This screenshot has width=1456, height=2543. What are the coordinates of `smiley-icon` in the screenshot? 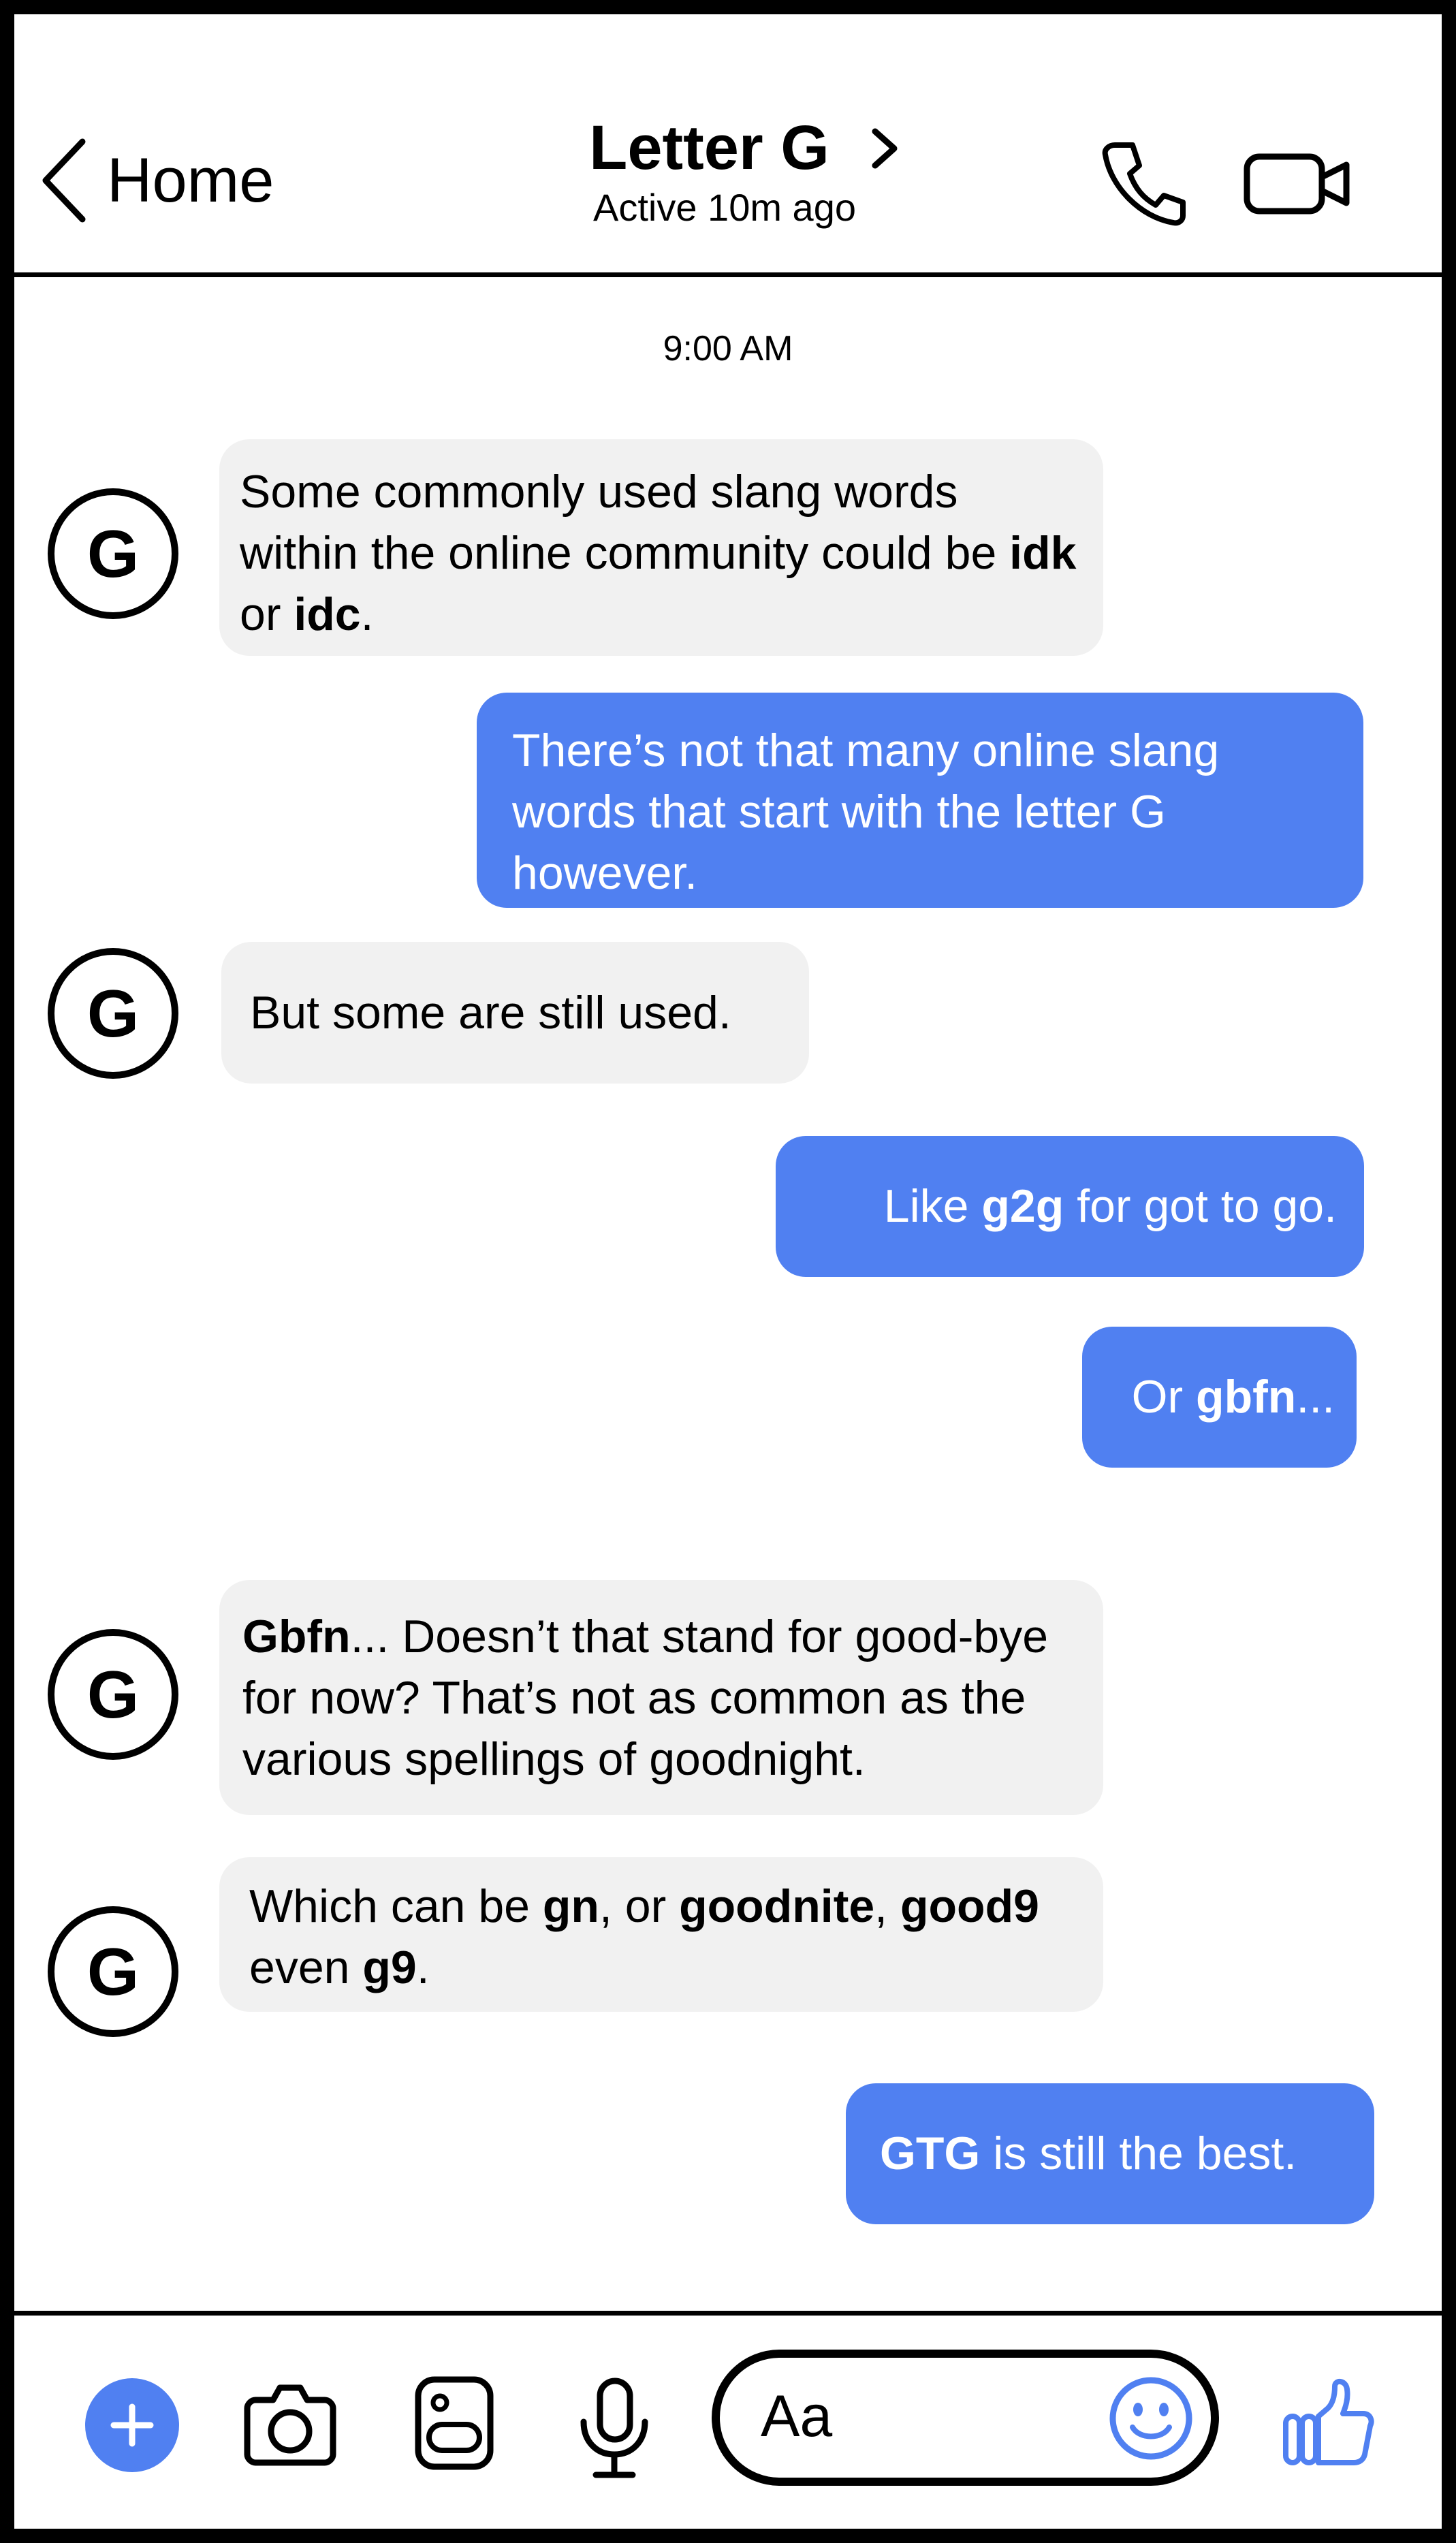 It's located at (1150, 2418).